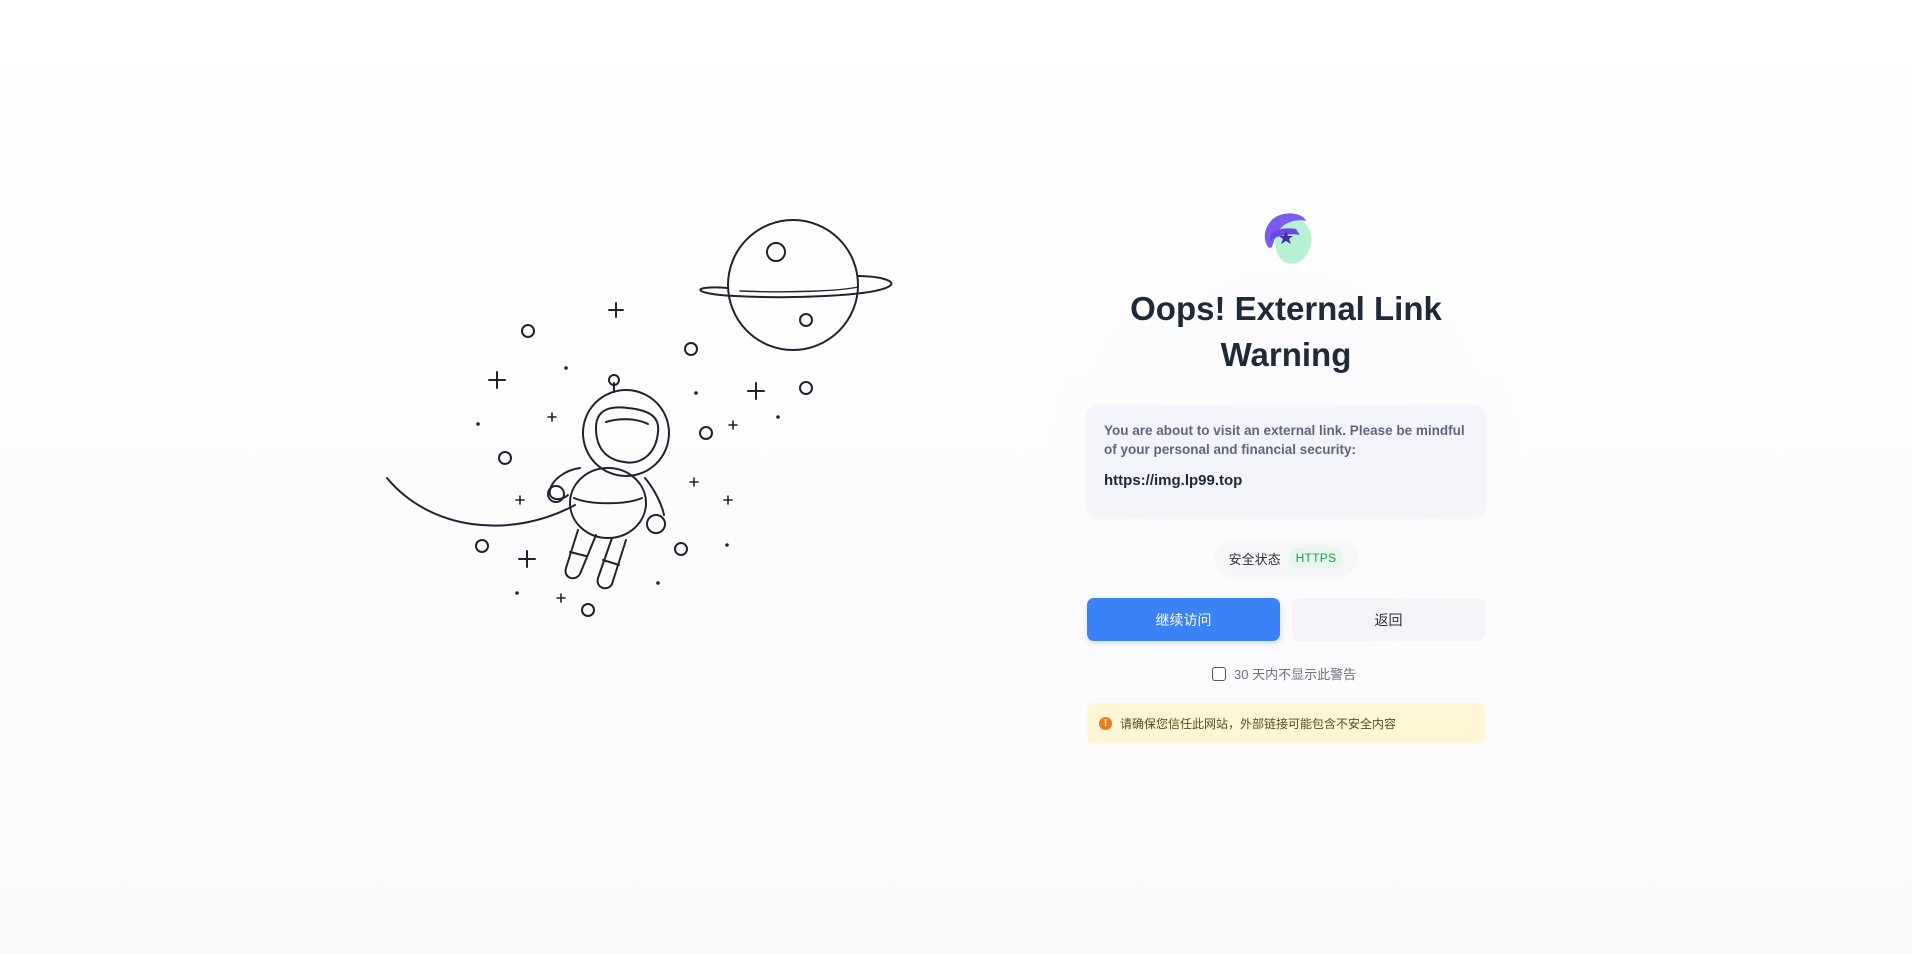 The height and width of the screenshot is (954, 1912). What do you see at coordinates (1295, 674) in the screenshot?
I see `dont-show-label: 30 天内不显示此警告` at bounding box center [1295, 674].